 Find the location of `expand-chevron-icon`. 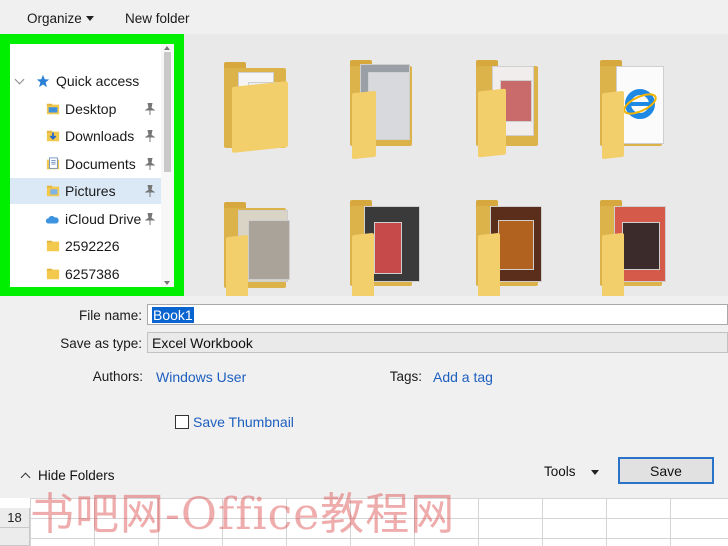

expand-chevron-icon is located at coordinates (19, 79).